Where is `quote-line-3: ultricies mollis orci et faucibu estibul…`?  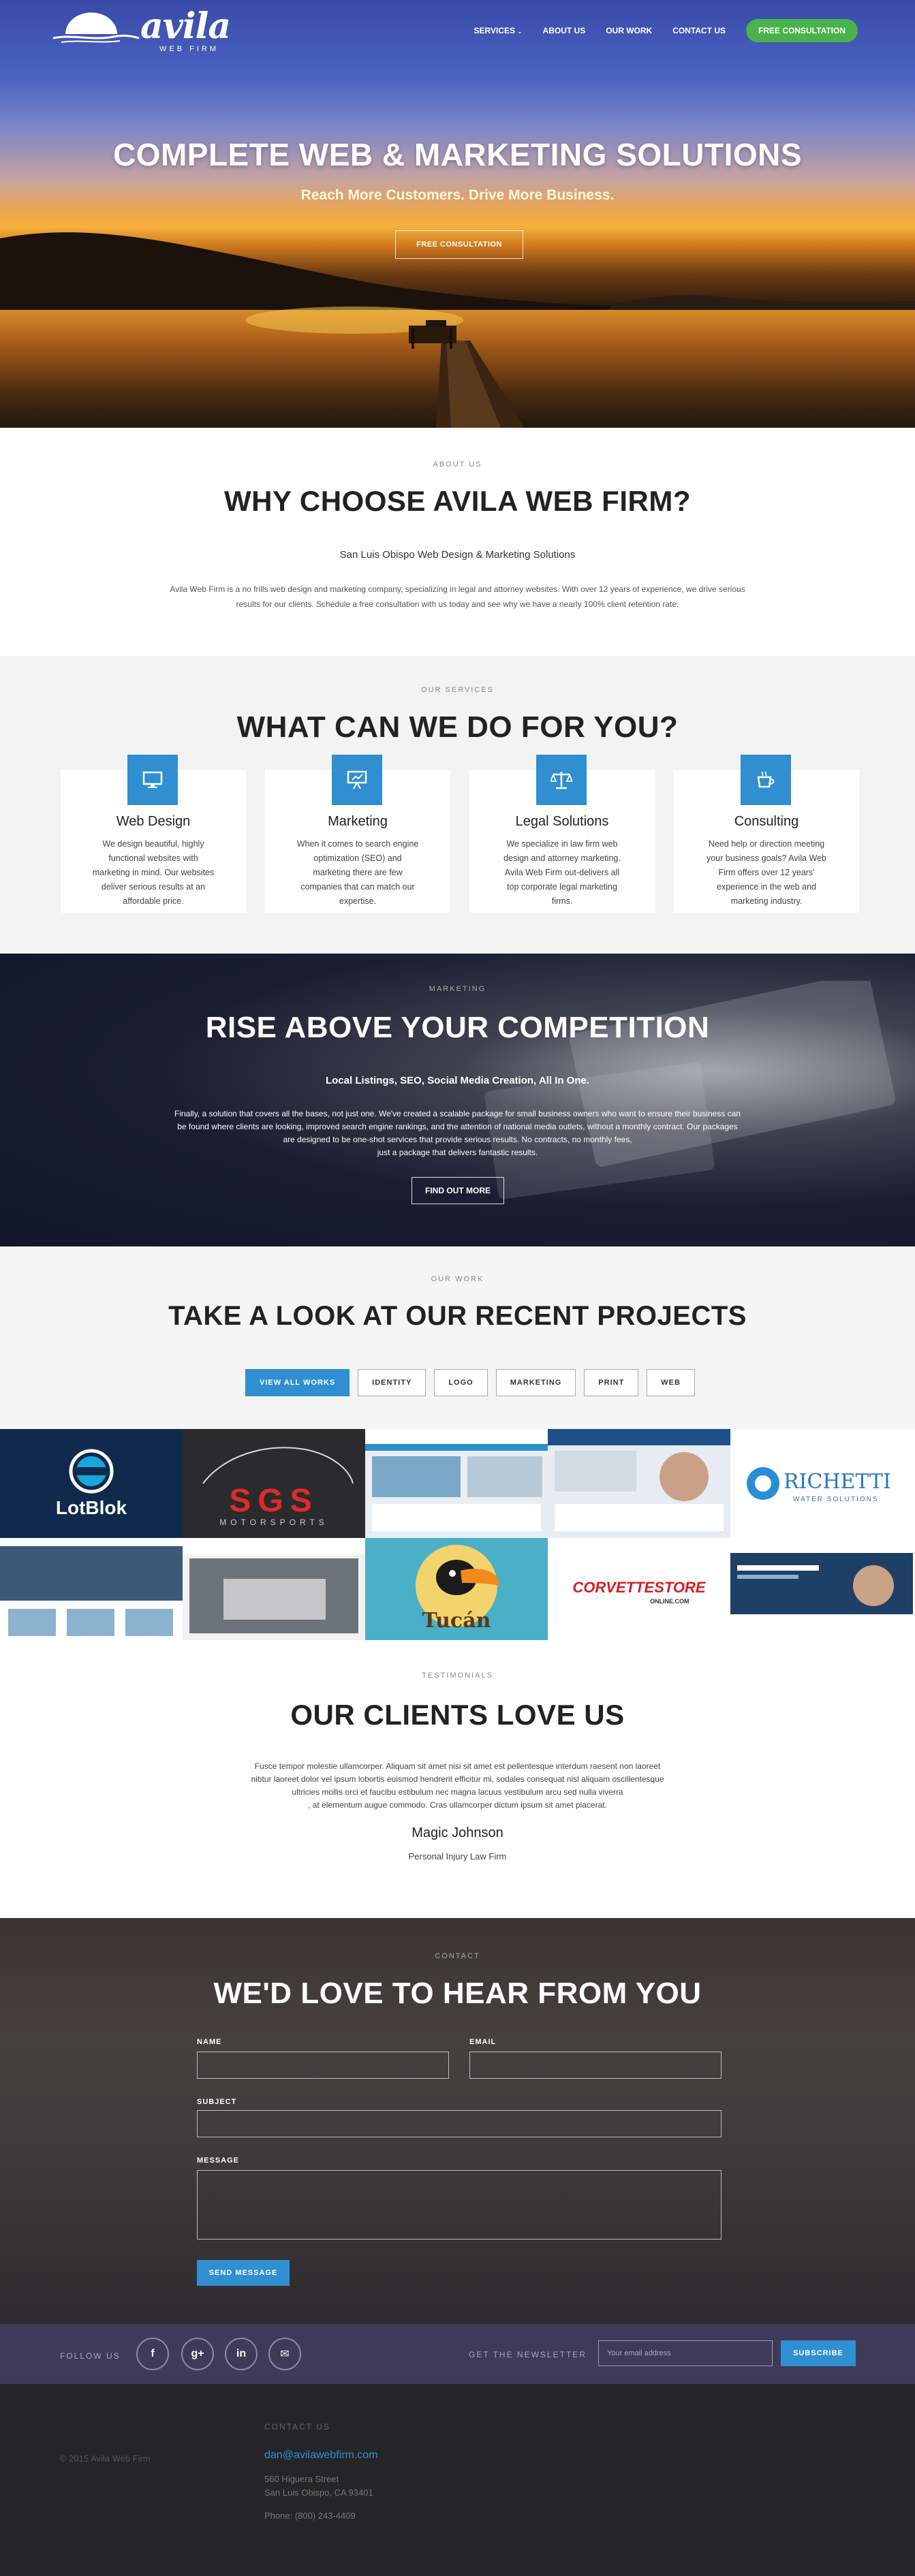
quote-line-3: ultricies mollis orci et faucibu estibul… is located at coordinates (457, 1792).